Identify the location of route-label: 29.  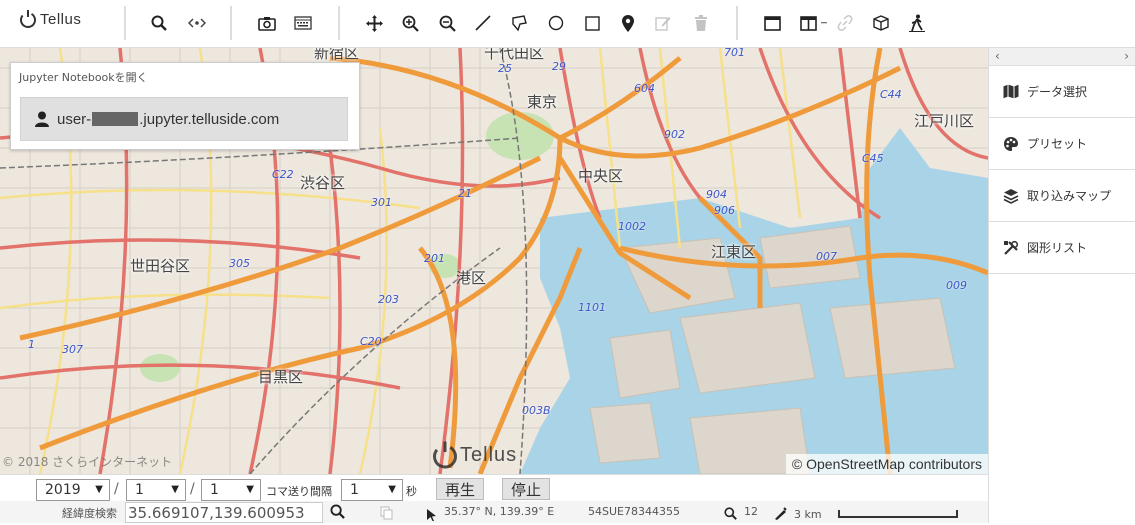
(559, 66).